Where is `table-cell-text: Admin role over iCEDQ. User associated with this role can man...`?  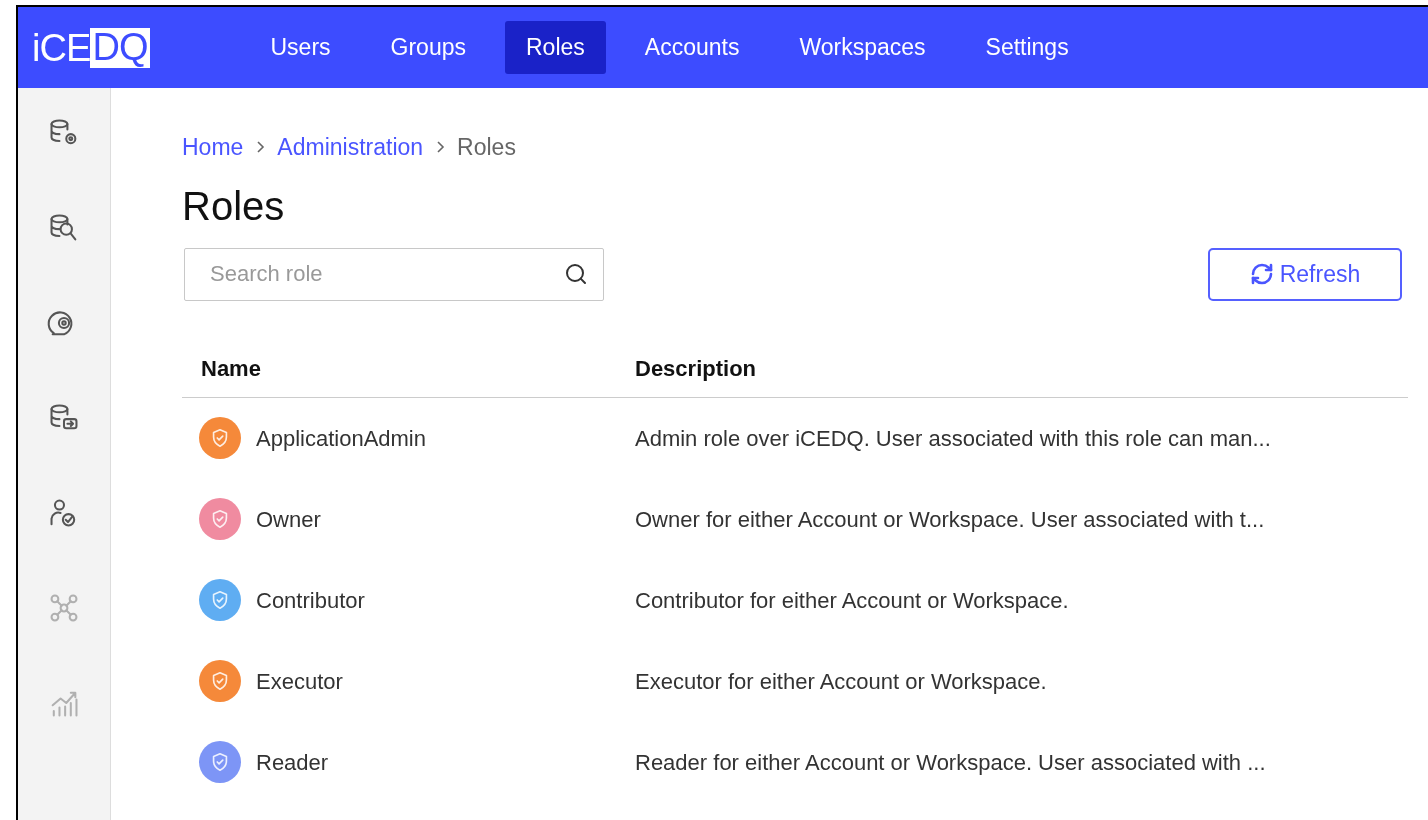
table-cell-text: Admin role over iCEDQ. User associated with this role can man... is located at coordinates (953, 438).